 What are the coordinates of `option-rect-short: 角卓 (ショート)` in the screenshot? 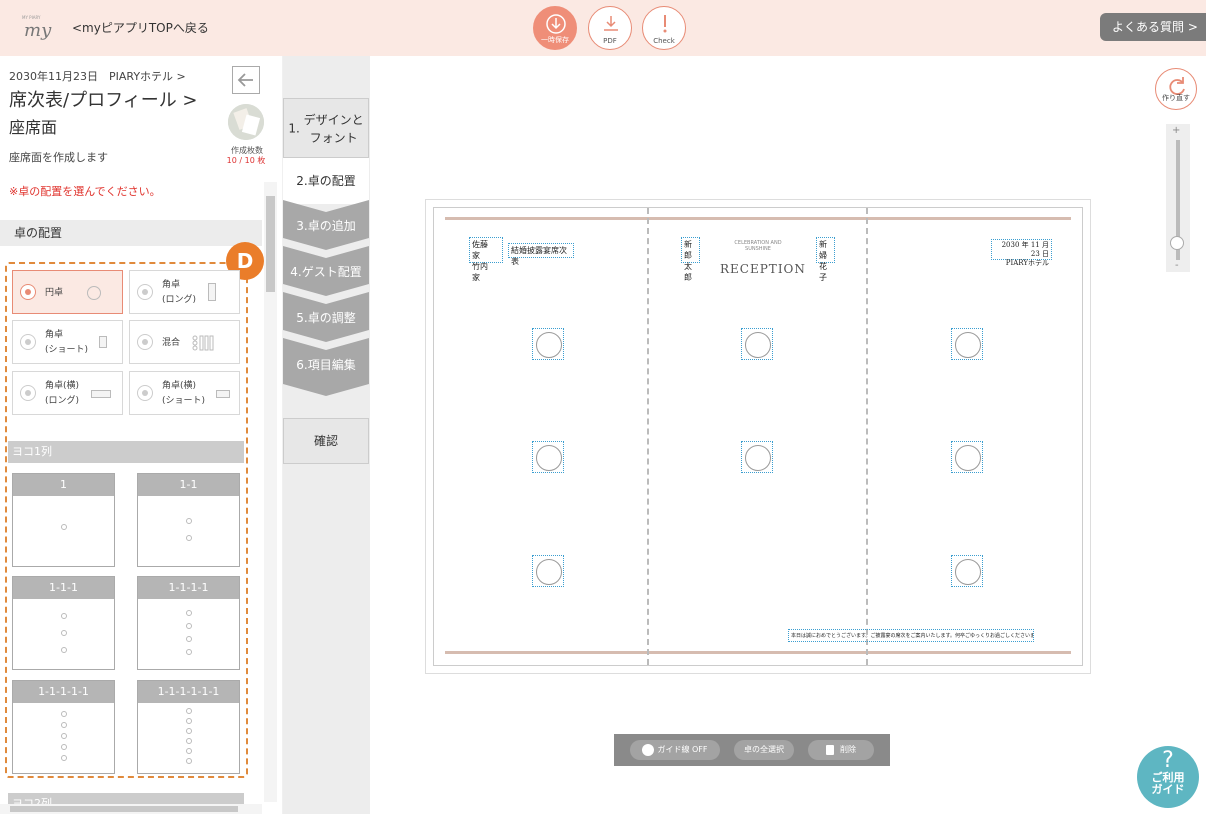 It's located at (67, 342).